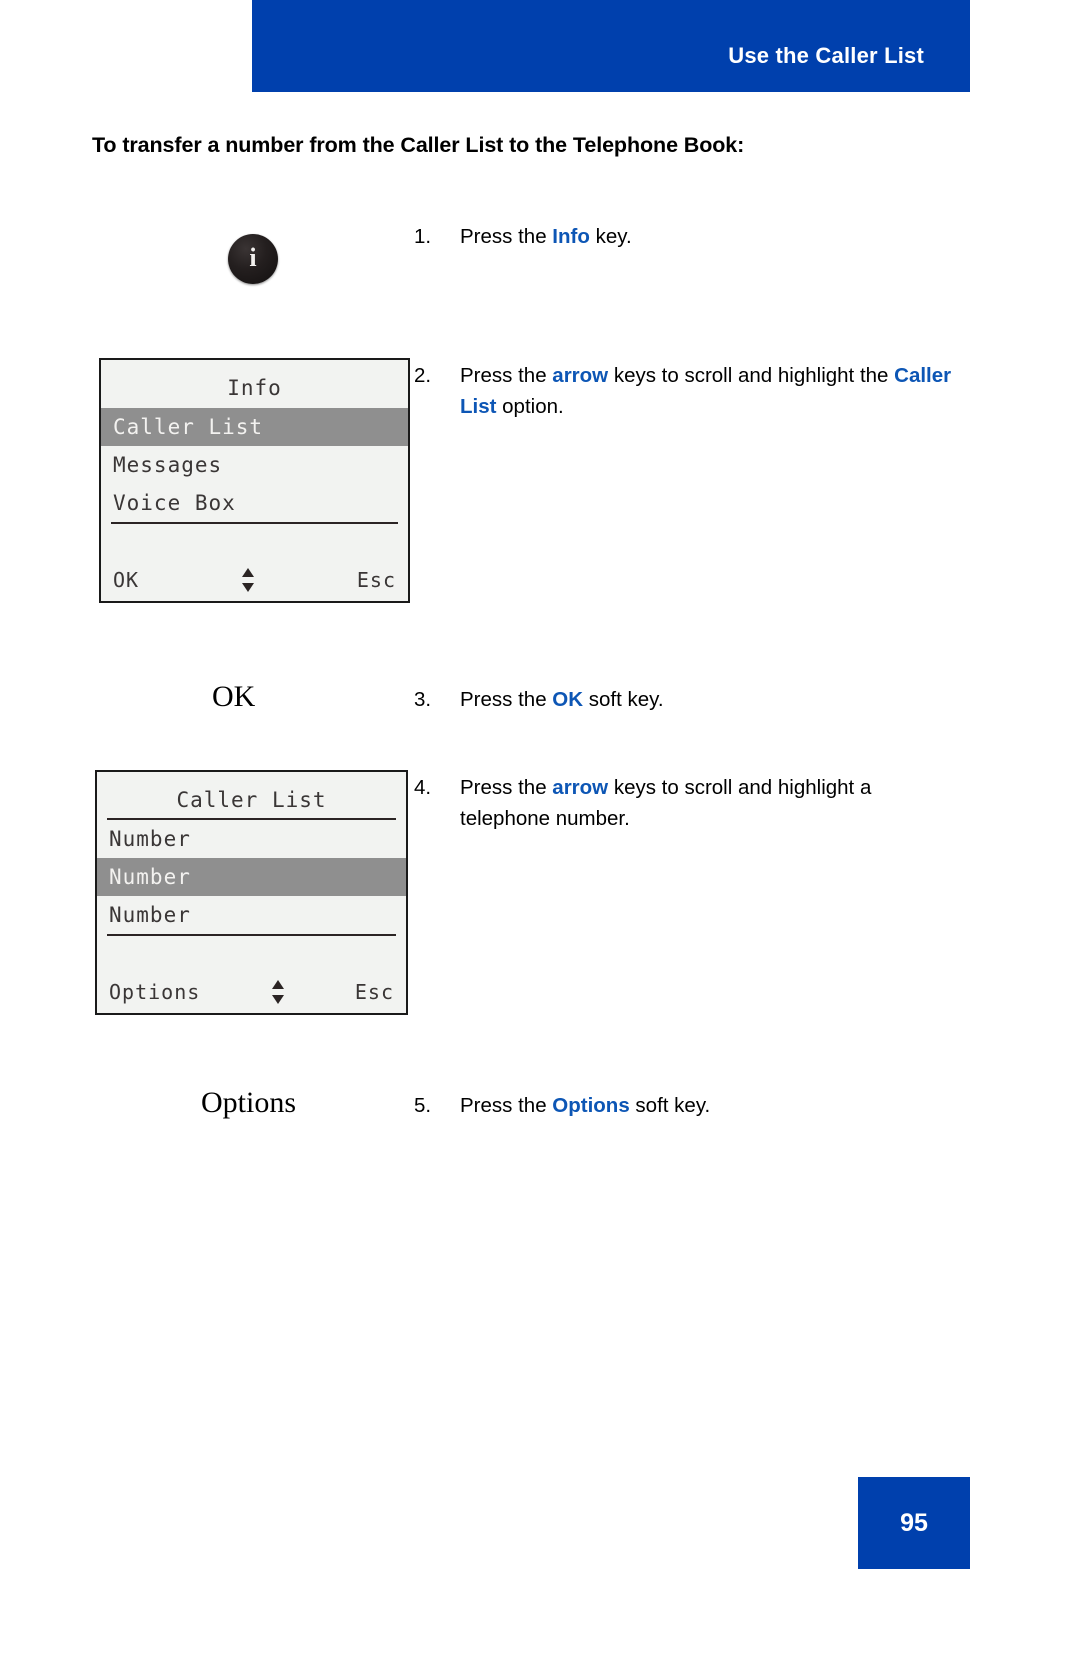 The image size is (1080, 1669). Describe the element at coordinates (751, 375) in the screenshot. I see `step-2-text-mid: keys to scroll and highlight the` at that location.